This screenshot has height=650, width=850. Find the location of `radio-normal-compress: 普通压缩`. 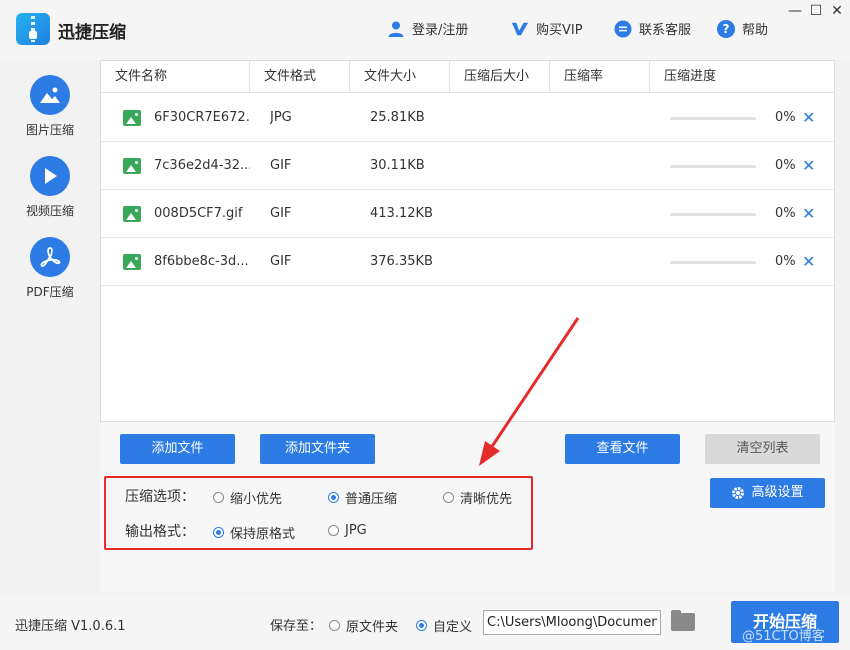

radio-normal-compress: 普通压缩 is located at coordinates (362, 497).